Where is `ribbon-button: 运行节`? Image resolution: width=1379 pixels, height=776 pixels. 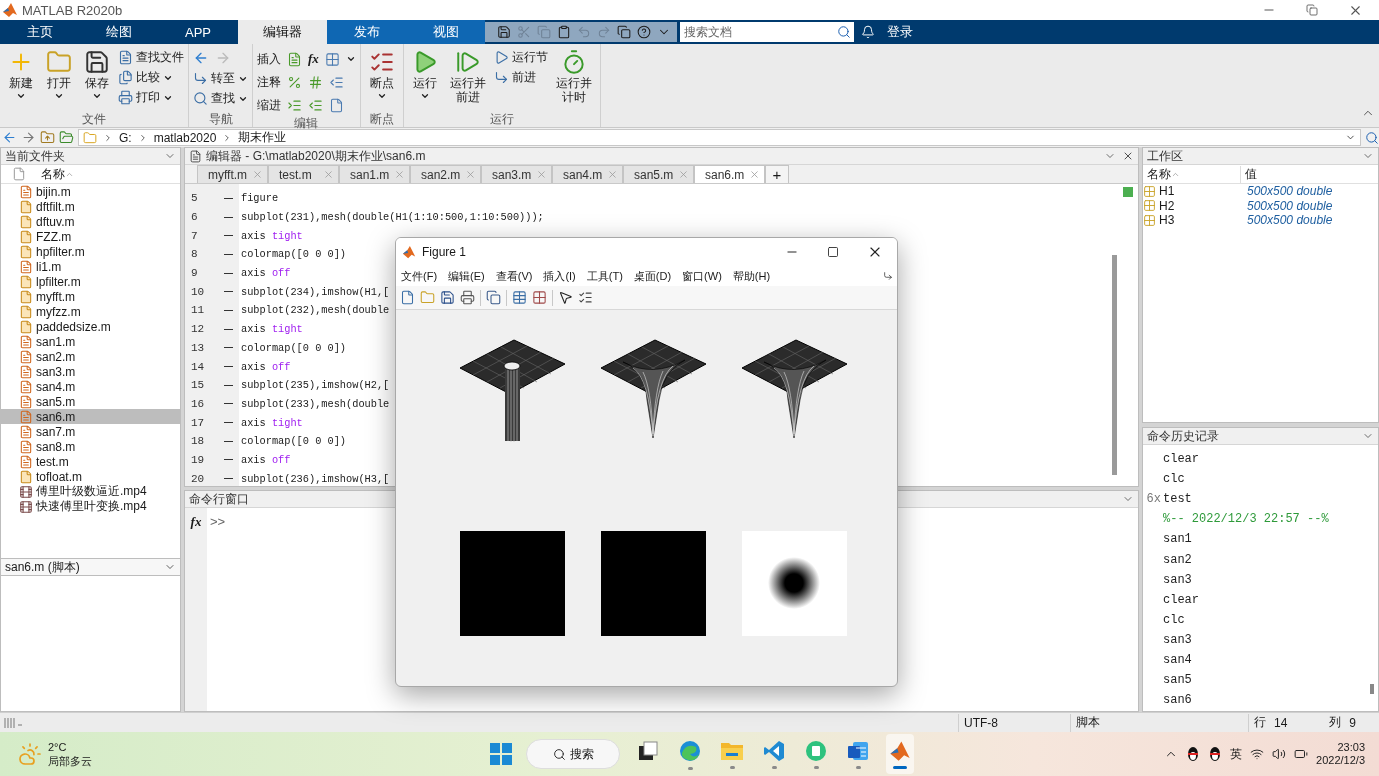 ribbon-button: 运行节 is located at coordinates (520, 57).